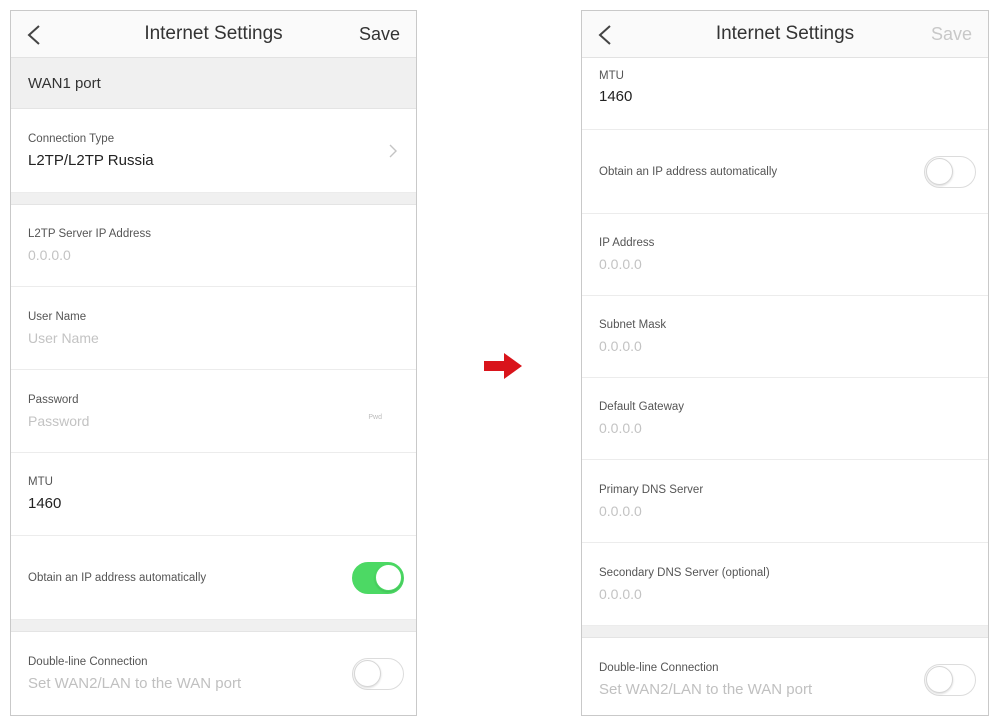 This screenshot has height=721, width=995. Describe the element at coordinates (785, 255) in the screenshot. I see `ip-address-field: IP Address 0.0.0.0` at that location.